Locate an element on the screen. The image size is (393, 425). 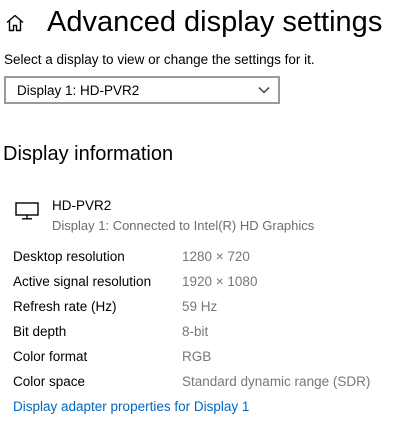
info-row-active-signal-resolution: Active signal resolution 1920 × 1080 is located at coordinates (196, 283).